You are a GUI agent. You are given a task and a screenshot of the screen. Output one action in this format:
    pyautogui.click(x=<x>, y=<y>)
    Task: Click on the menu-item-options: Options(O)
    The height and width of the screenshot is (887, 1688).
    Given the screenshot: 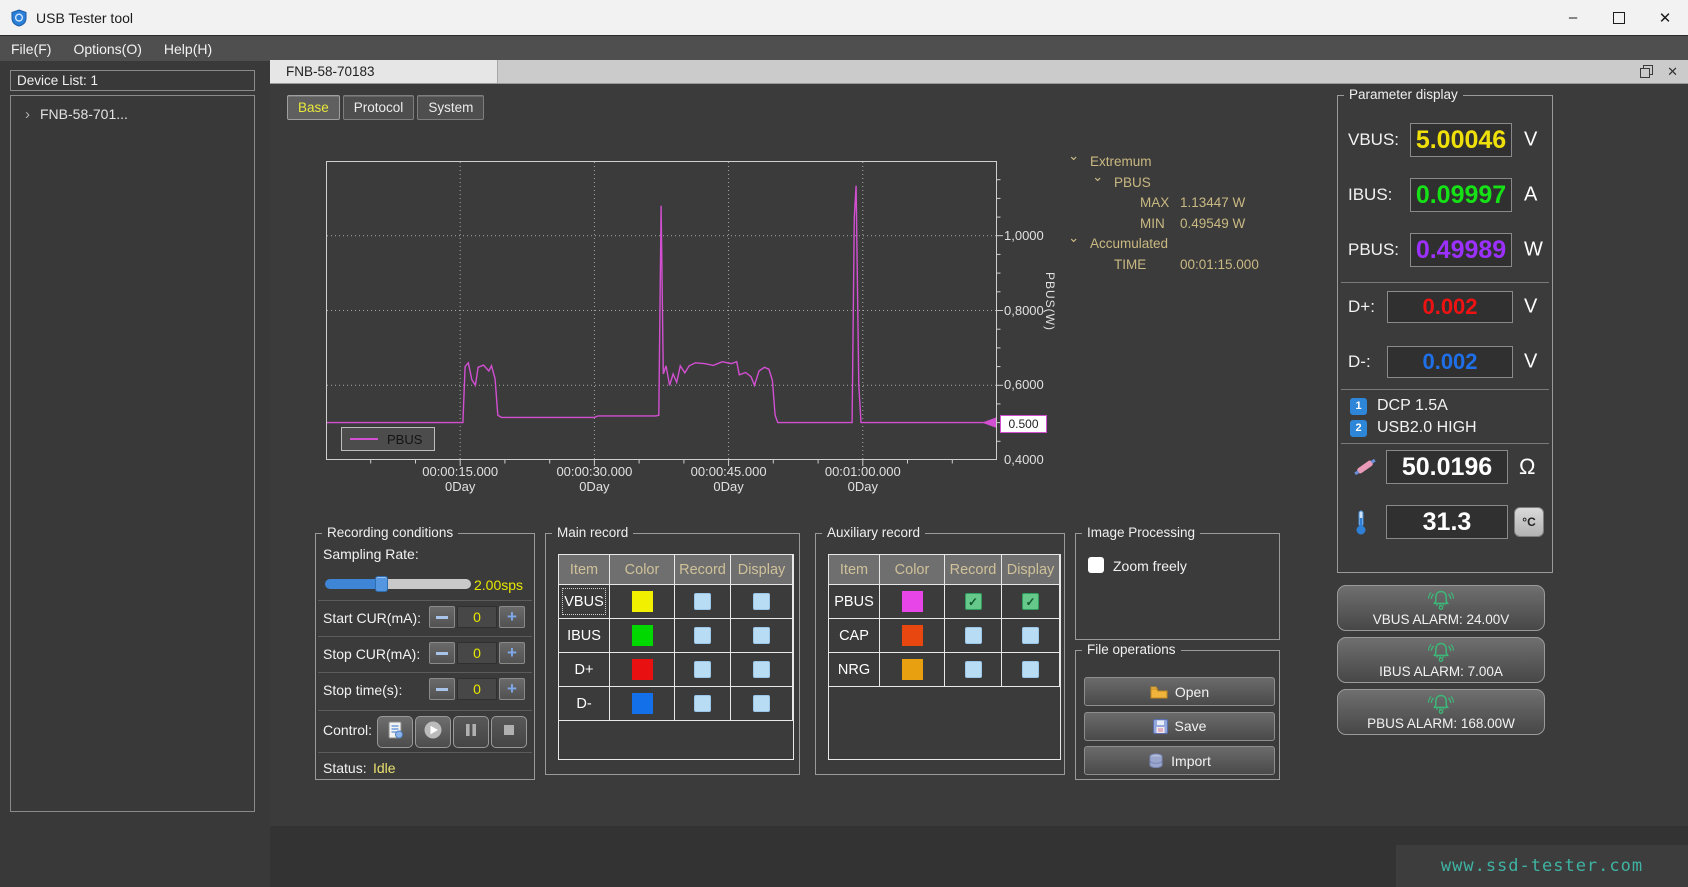 What is the action you would take?
    pyautogui.click(x=107, y=48)
    